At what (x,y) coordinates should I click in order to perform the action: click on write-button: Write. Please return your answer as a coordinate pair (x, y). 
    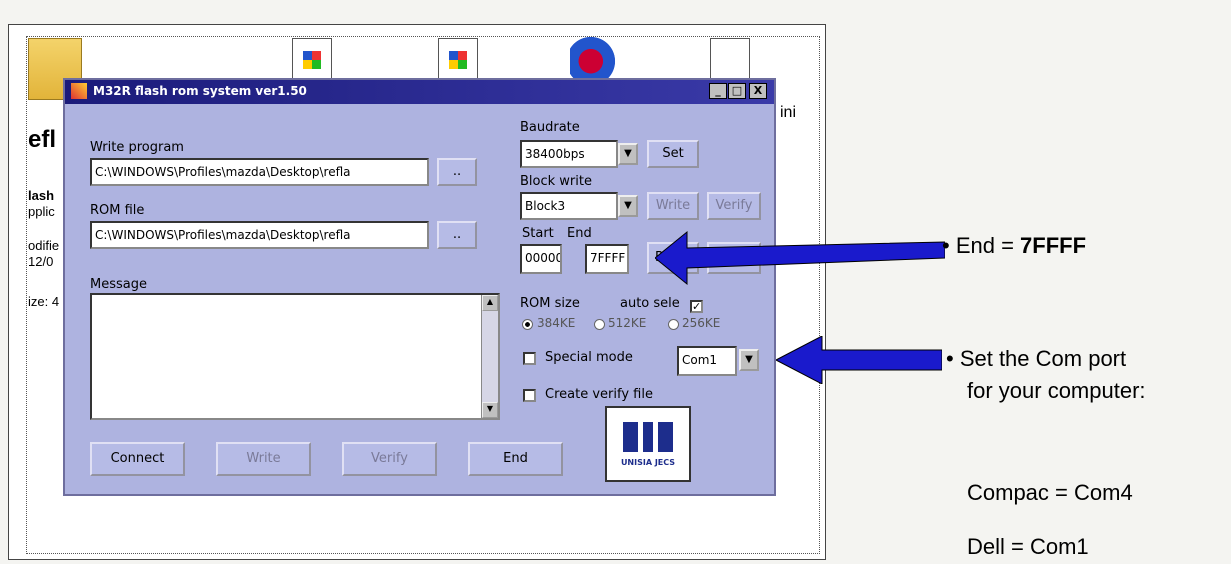
    Looking at the image, I should click on (263, 459).